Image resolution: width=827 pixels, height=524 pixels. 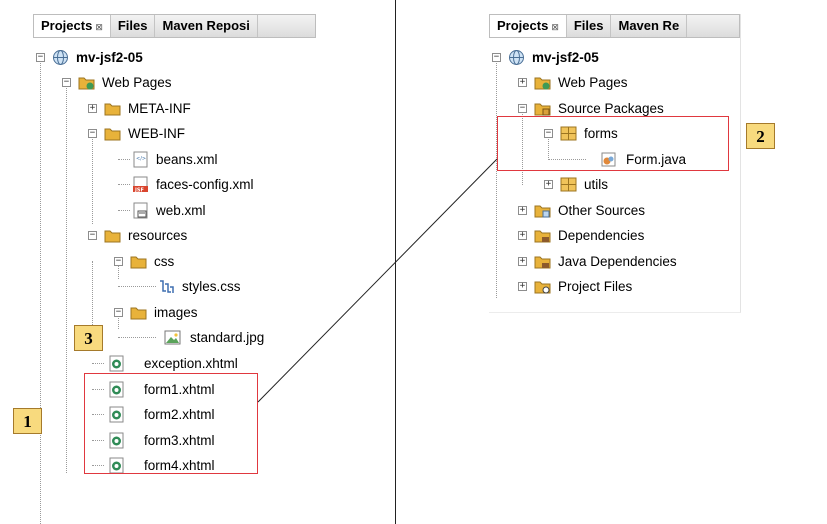 I want to click on badge-2: 2, so click(x=760, y=136).